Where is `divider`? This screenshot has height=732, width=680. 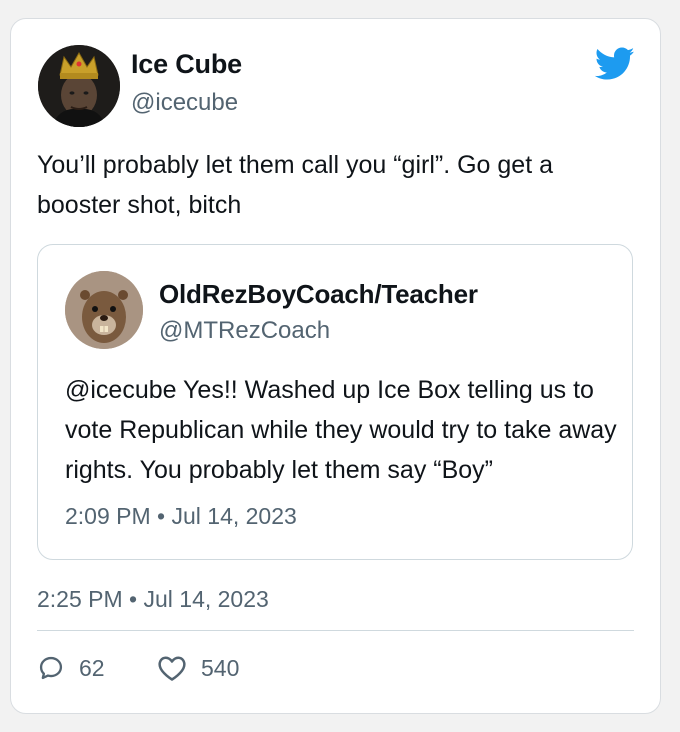
divider is located at coordinates (335, 630).